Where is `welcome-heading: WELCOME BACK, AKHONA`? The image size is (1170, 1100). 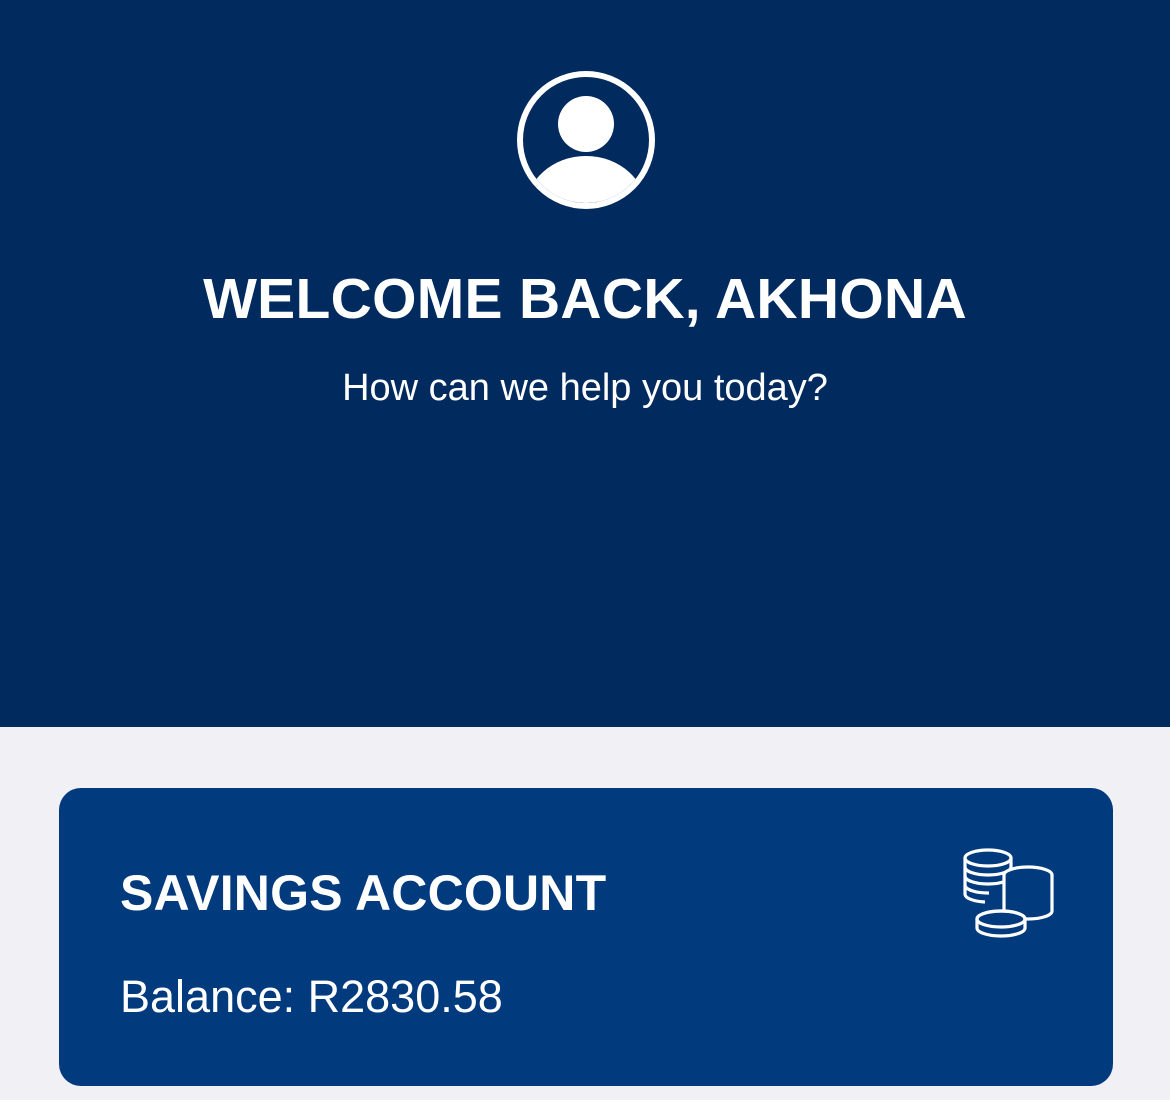
welcome-heading: WELCOME BACK, AKHONA is located at coordinates (585, 299).